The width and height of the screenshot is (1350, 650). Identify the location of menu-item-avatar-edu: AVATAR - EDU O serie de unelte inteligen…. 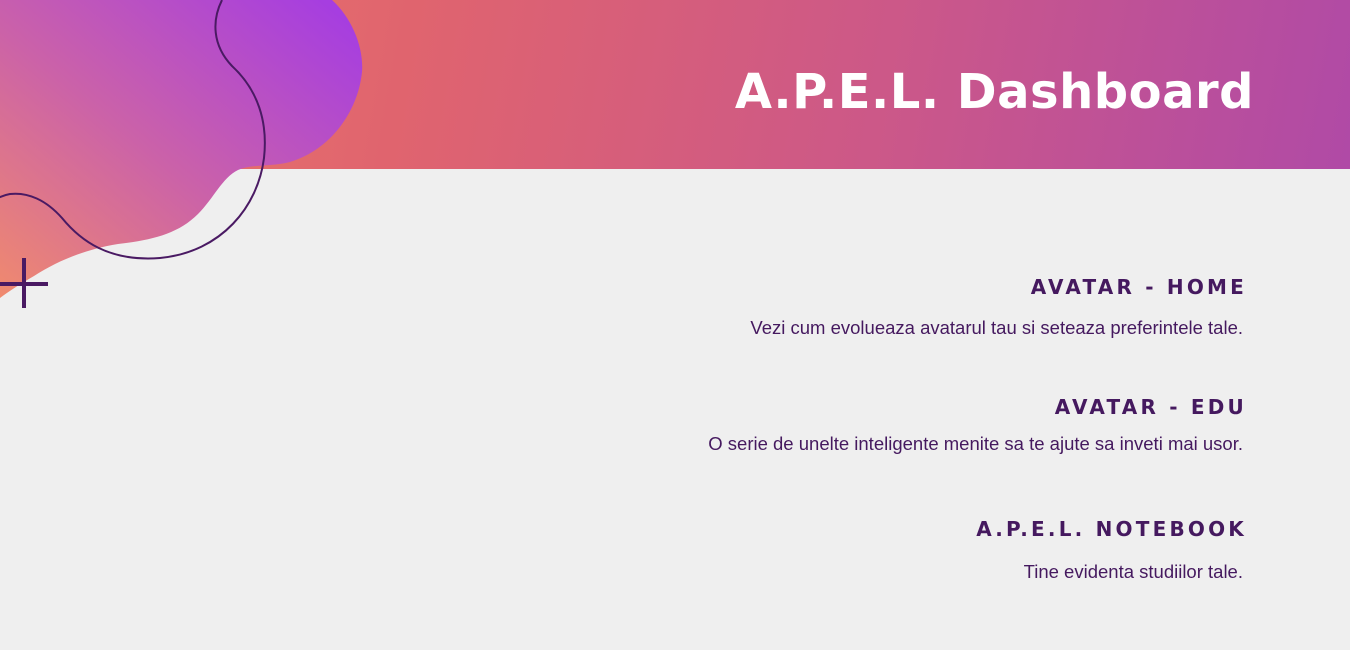
(895, 425).